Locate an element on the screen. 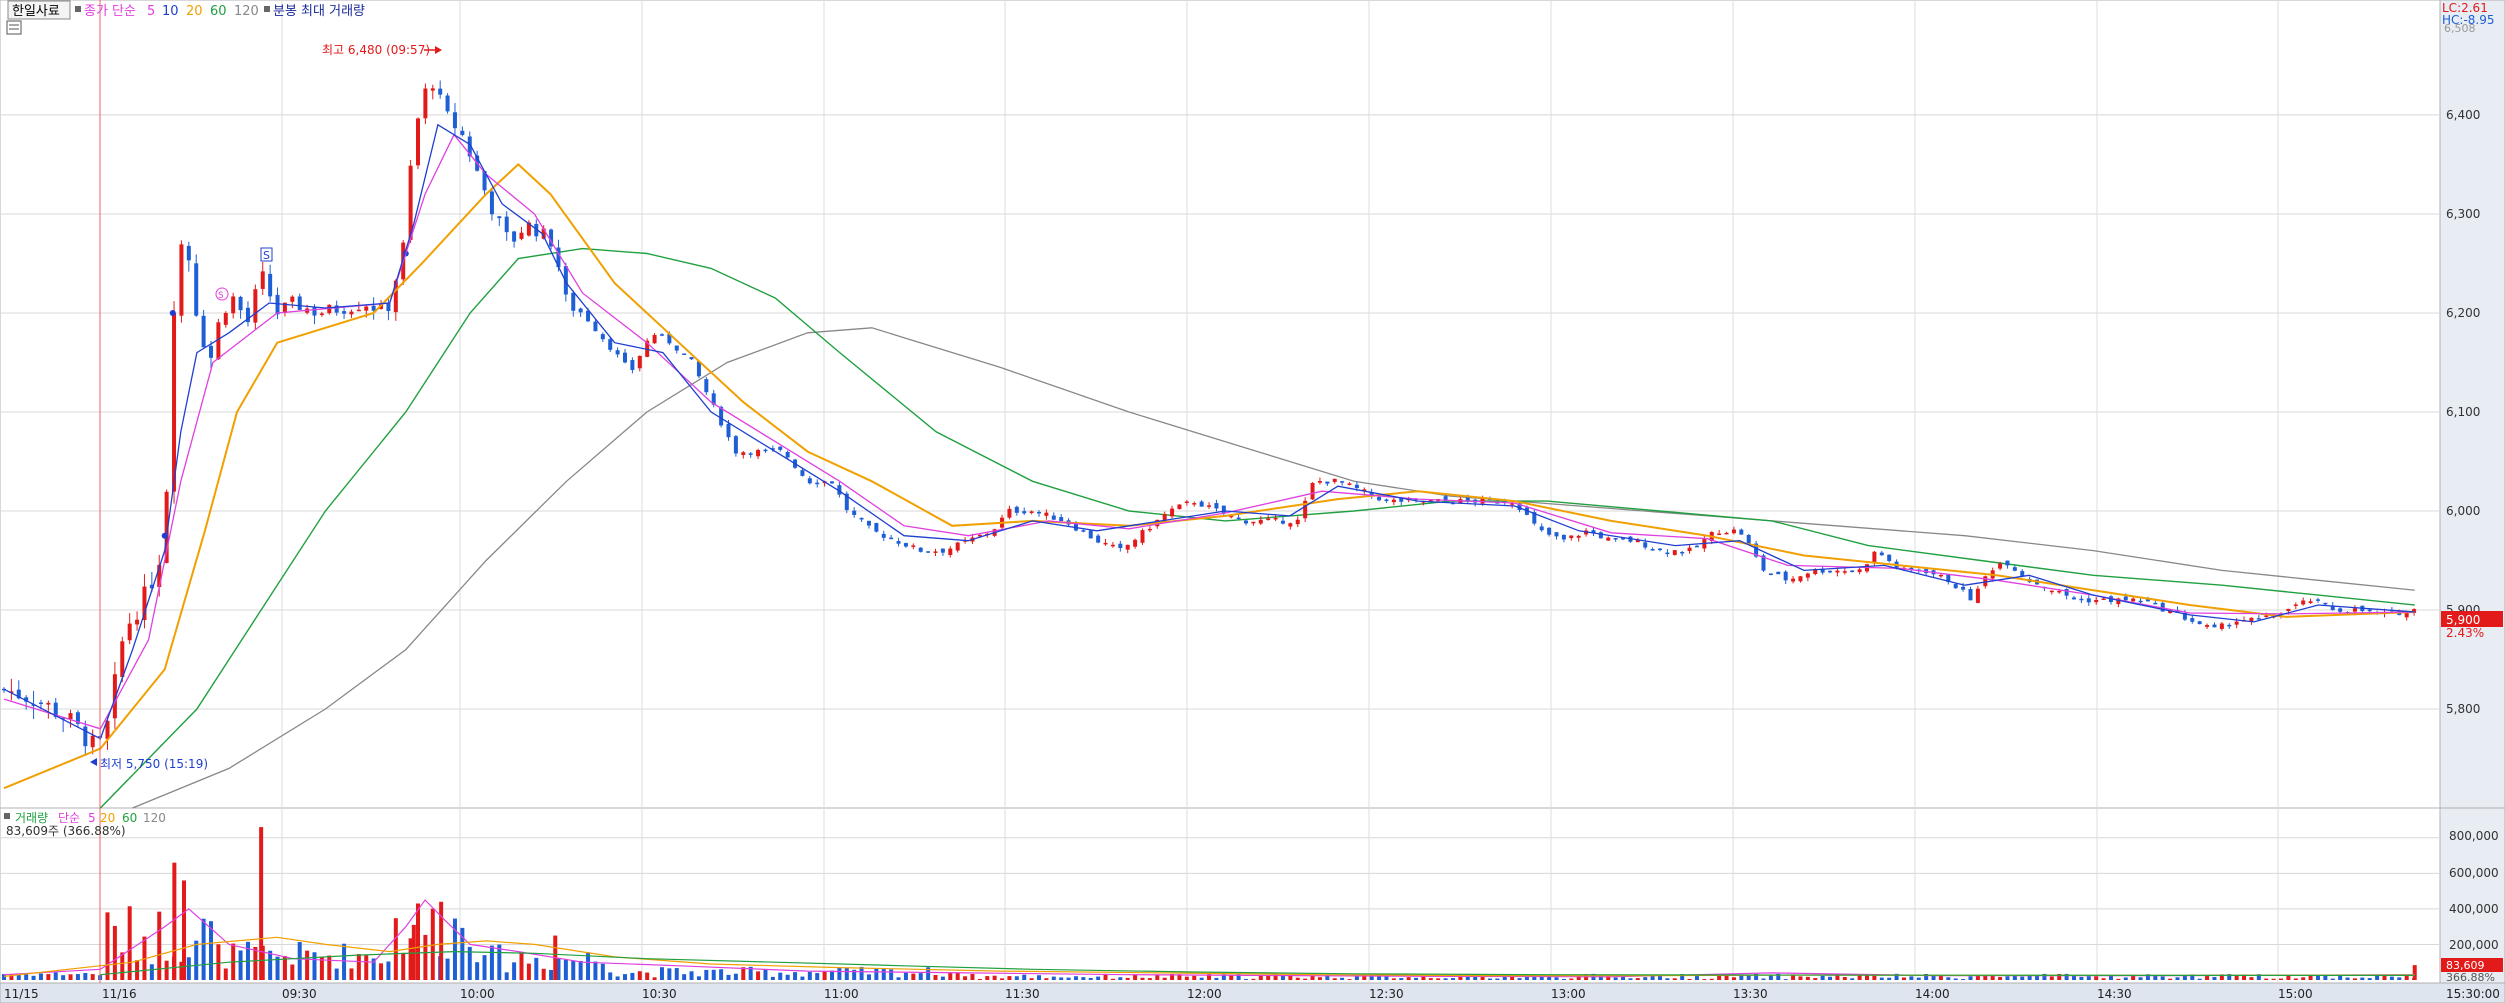 The height and width of the screenshot is (1003, 2505). signal-dot is located at coordinates (172, 312).